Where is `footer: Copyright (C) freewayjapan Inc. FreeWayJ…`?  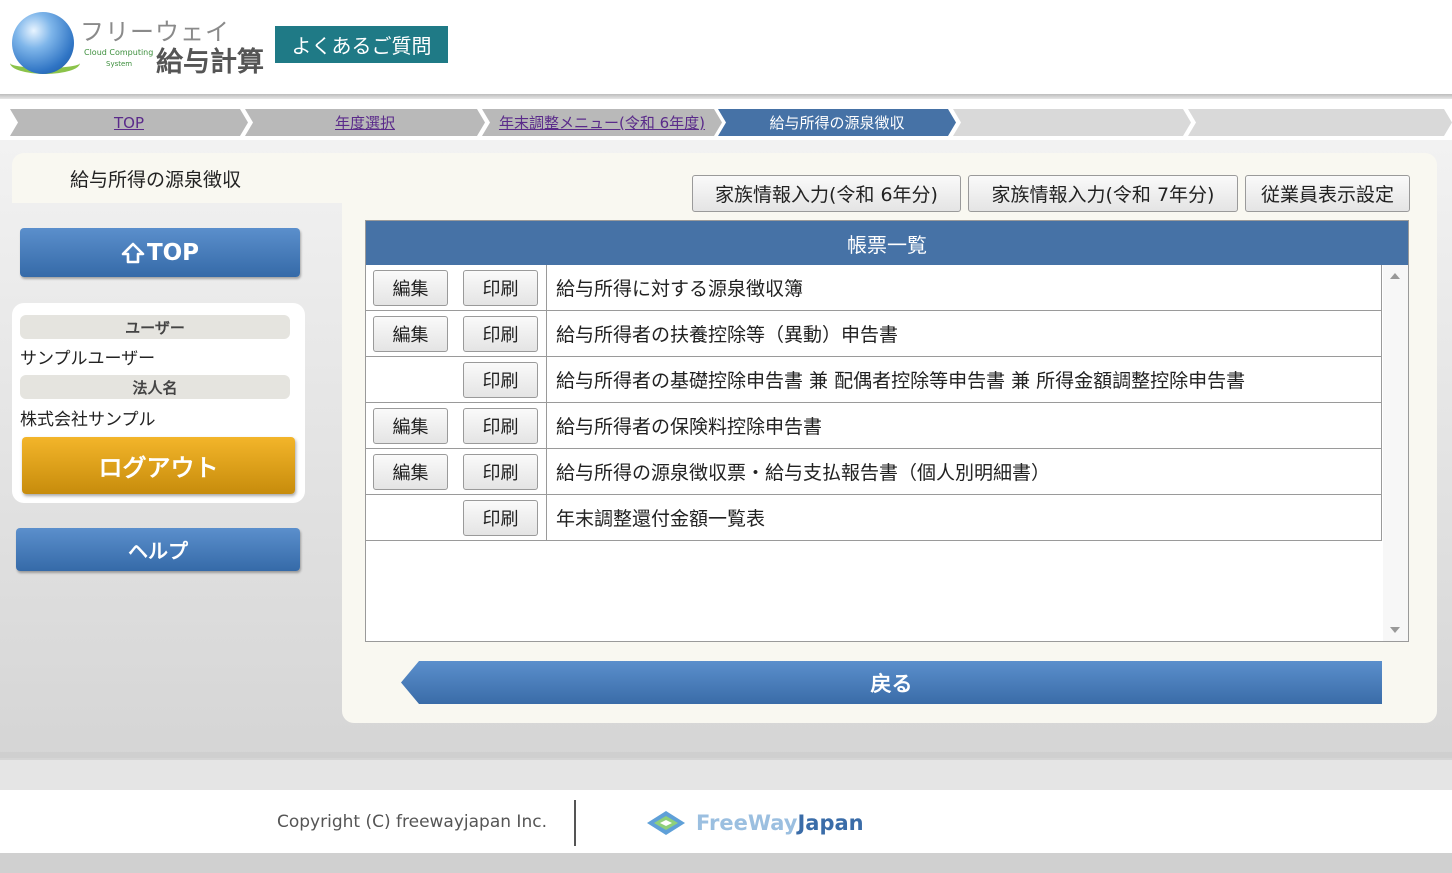 footer: Copyright (C) freewayjapan Inc. FreeWayJ… is located at coordinates (726, 821).